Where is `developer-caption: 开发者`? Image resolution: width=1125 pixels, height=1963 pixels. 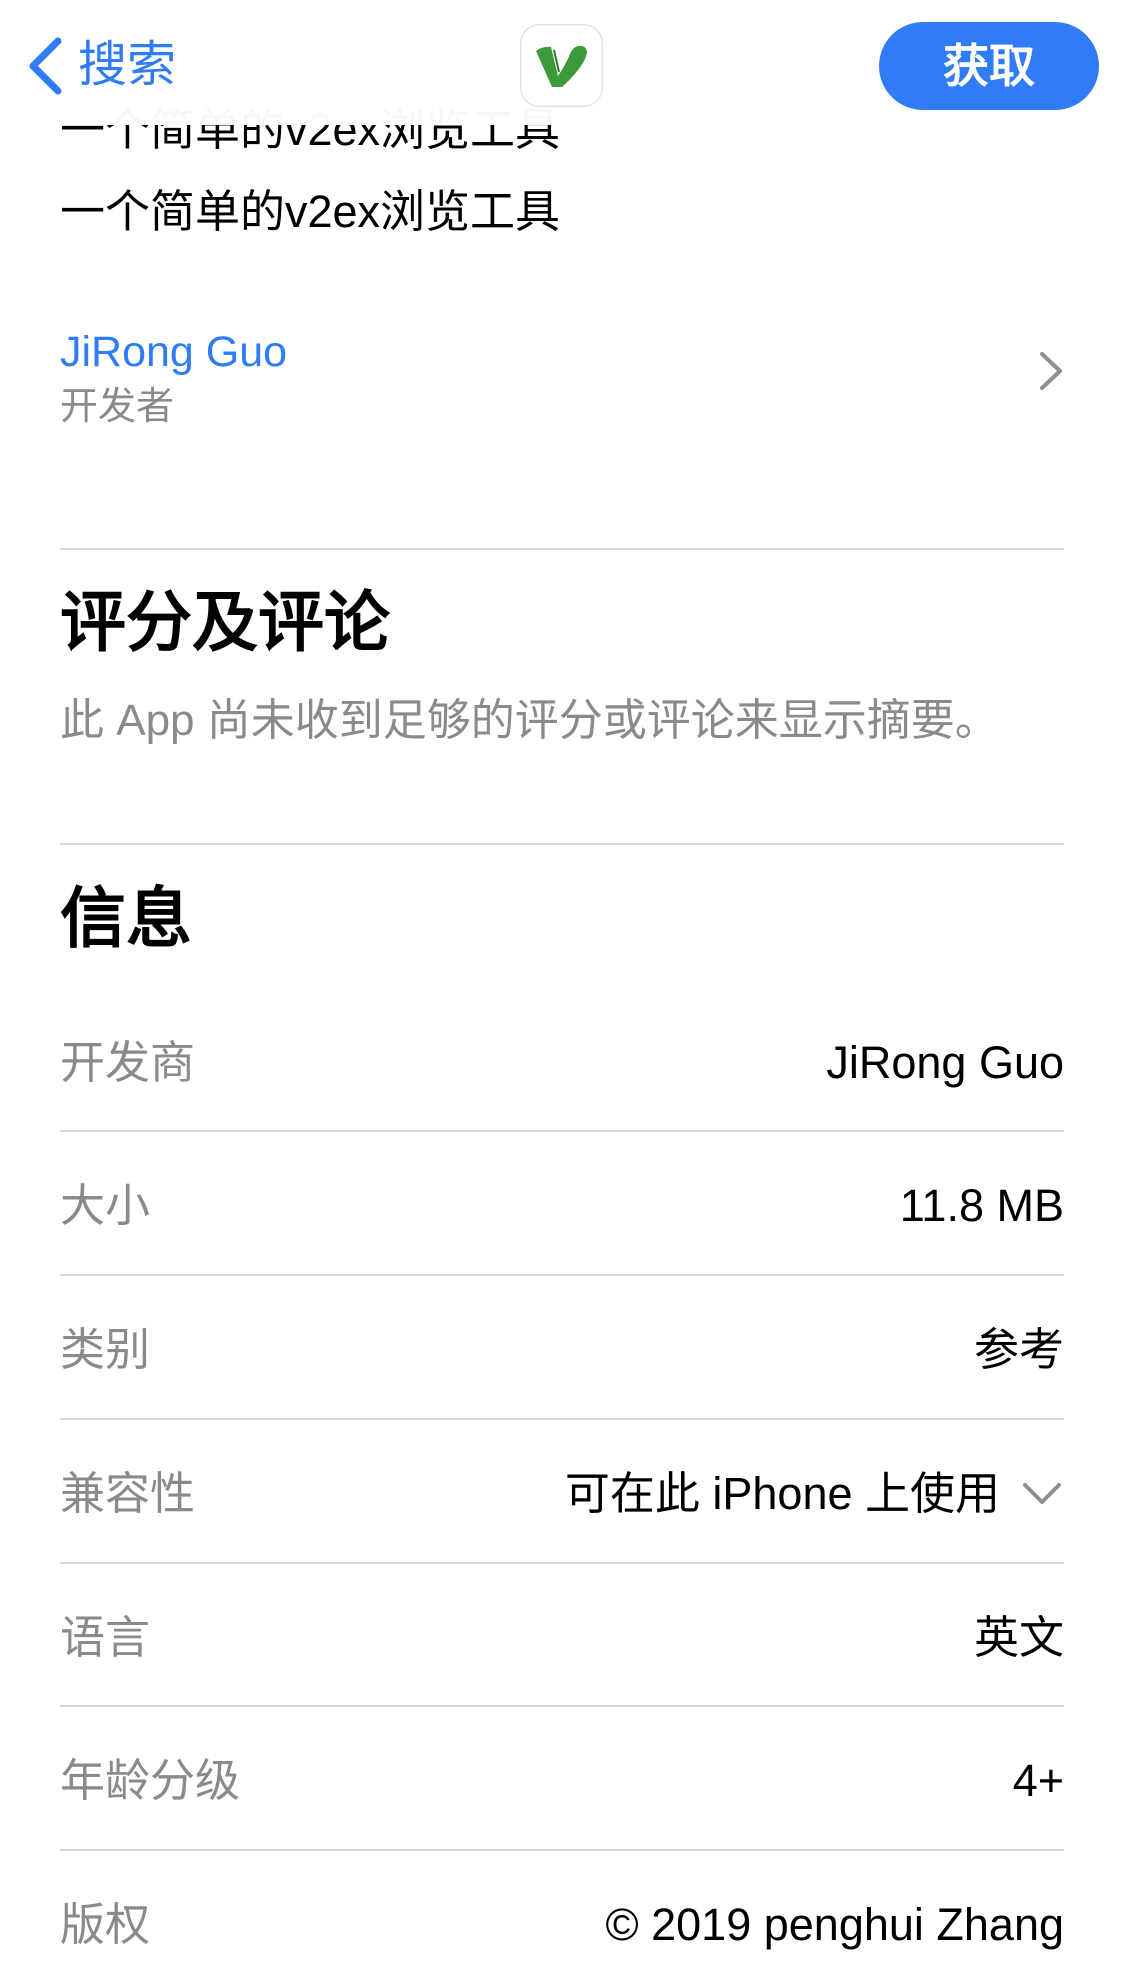 developer-caption: 开发者 is located at coordinates (117, 407).